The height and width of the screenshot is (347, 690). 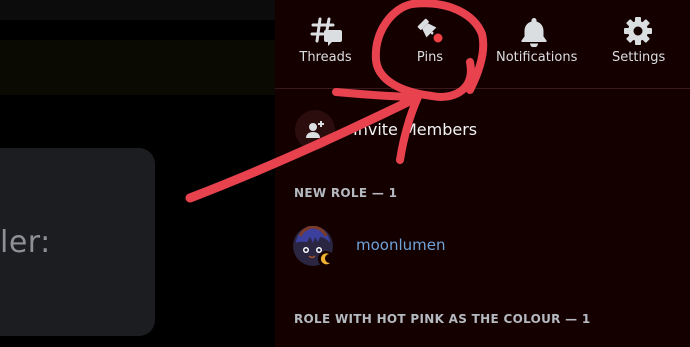 I want to click on notifications-label: Notifications, so click(x=537, y=57).